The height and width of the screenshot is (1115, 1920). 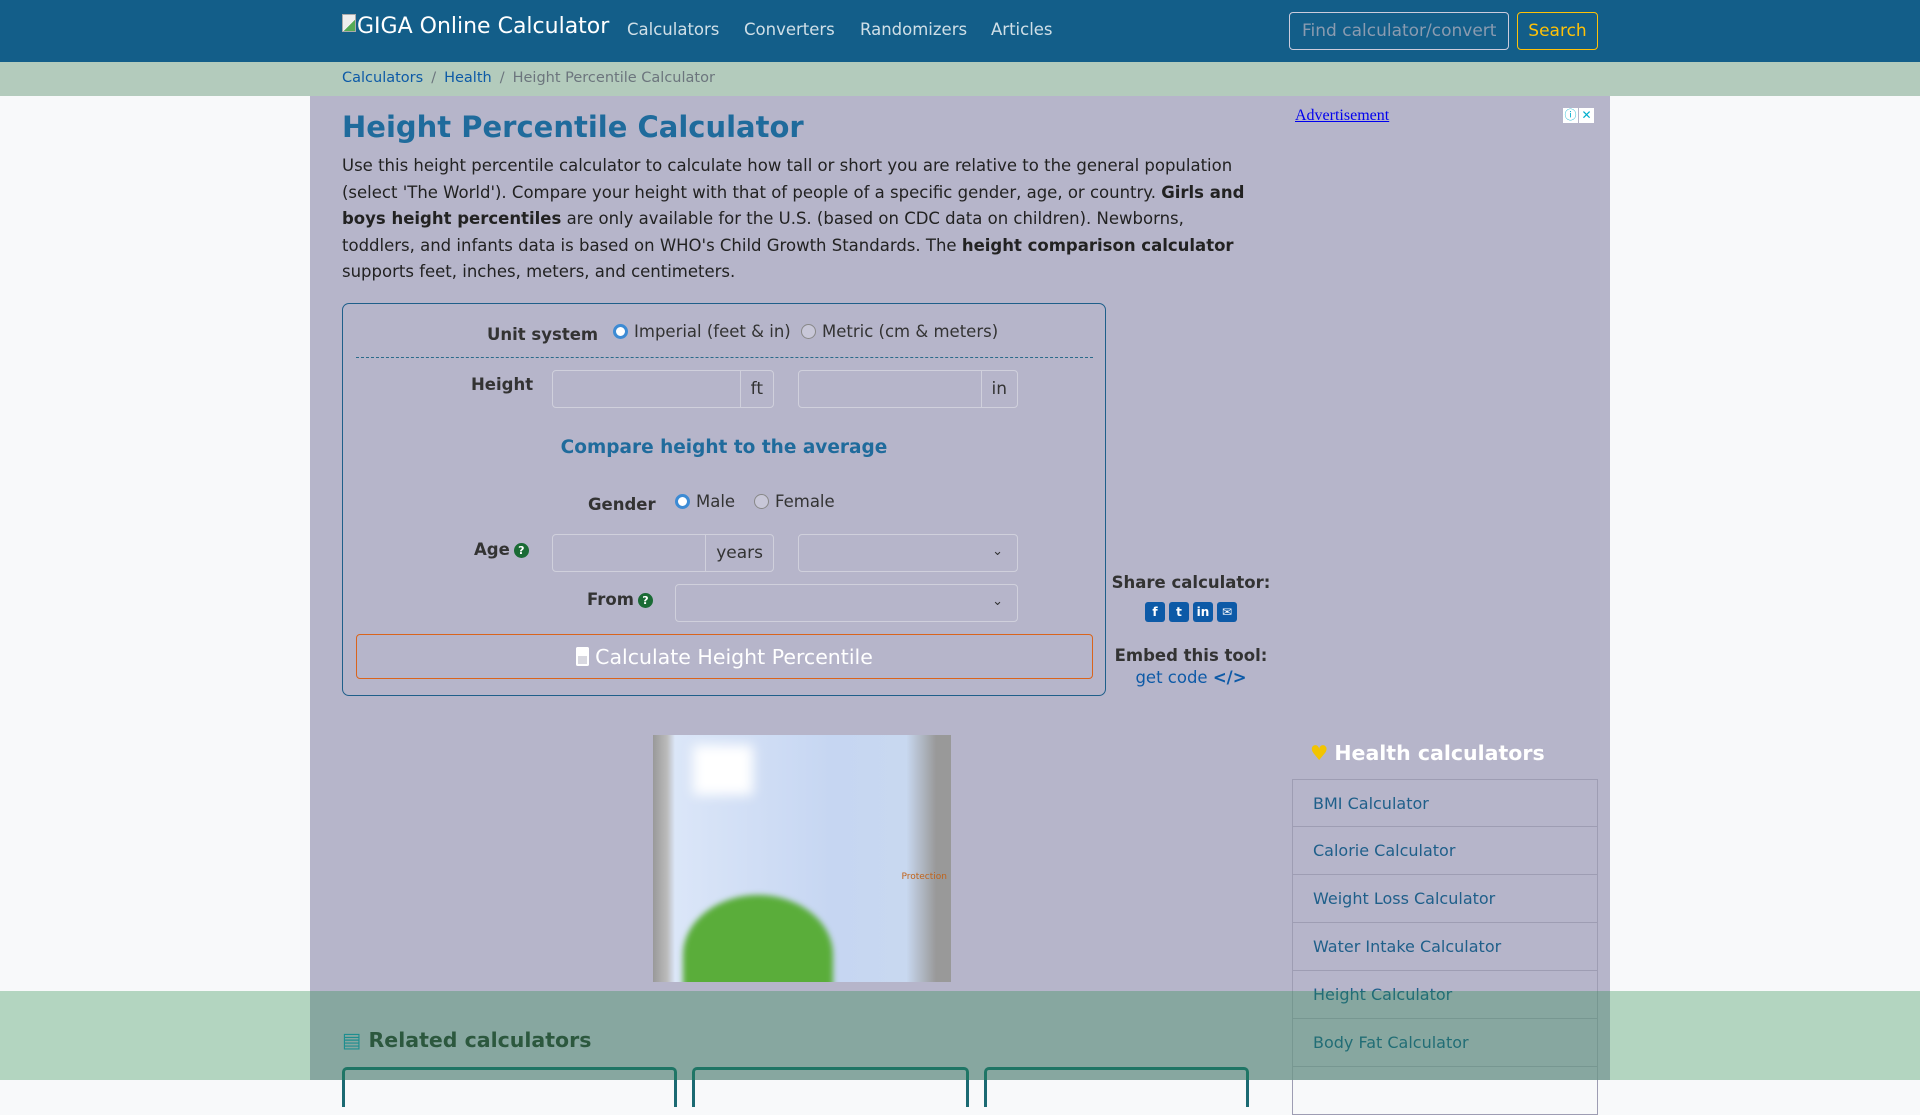 What do you see at coordinates (908, 553) in the screenshot?
I see `age-unit-select: ⌄` at bounding box center [908, 553].